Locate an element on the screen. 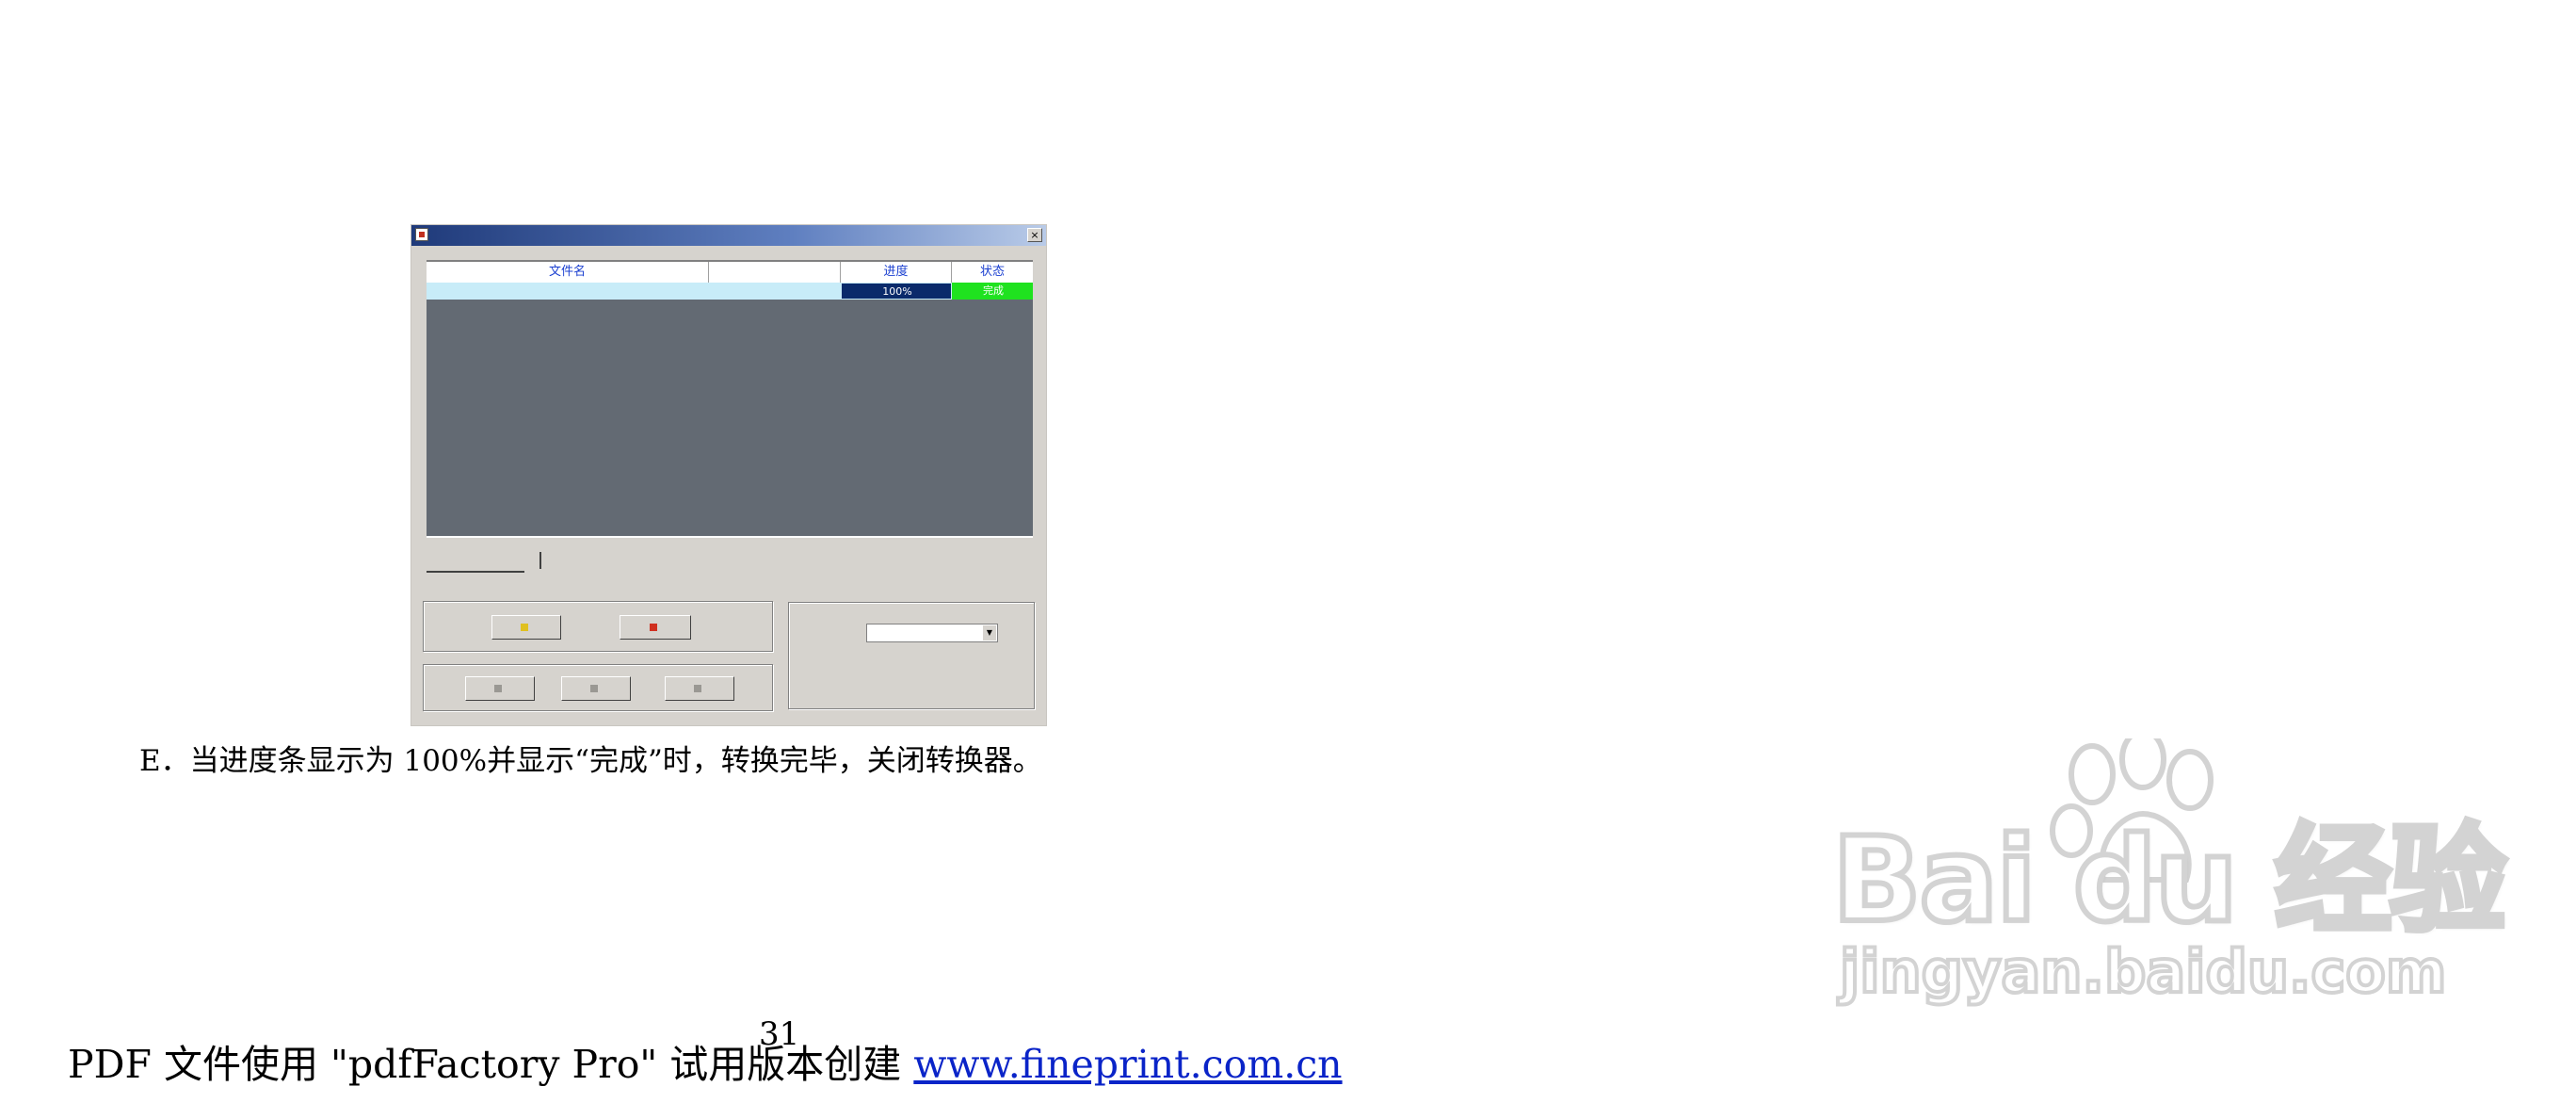 This screenshot has height=1119, width=2576. column-header-filename: 文件名 is located at coordinates (568, 272).